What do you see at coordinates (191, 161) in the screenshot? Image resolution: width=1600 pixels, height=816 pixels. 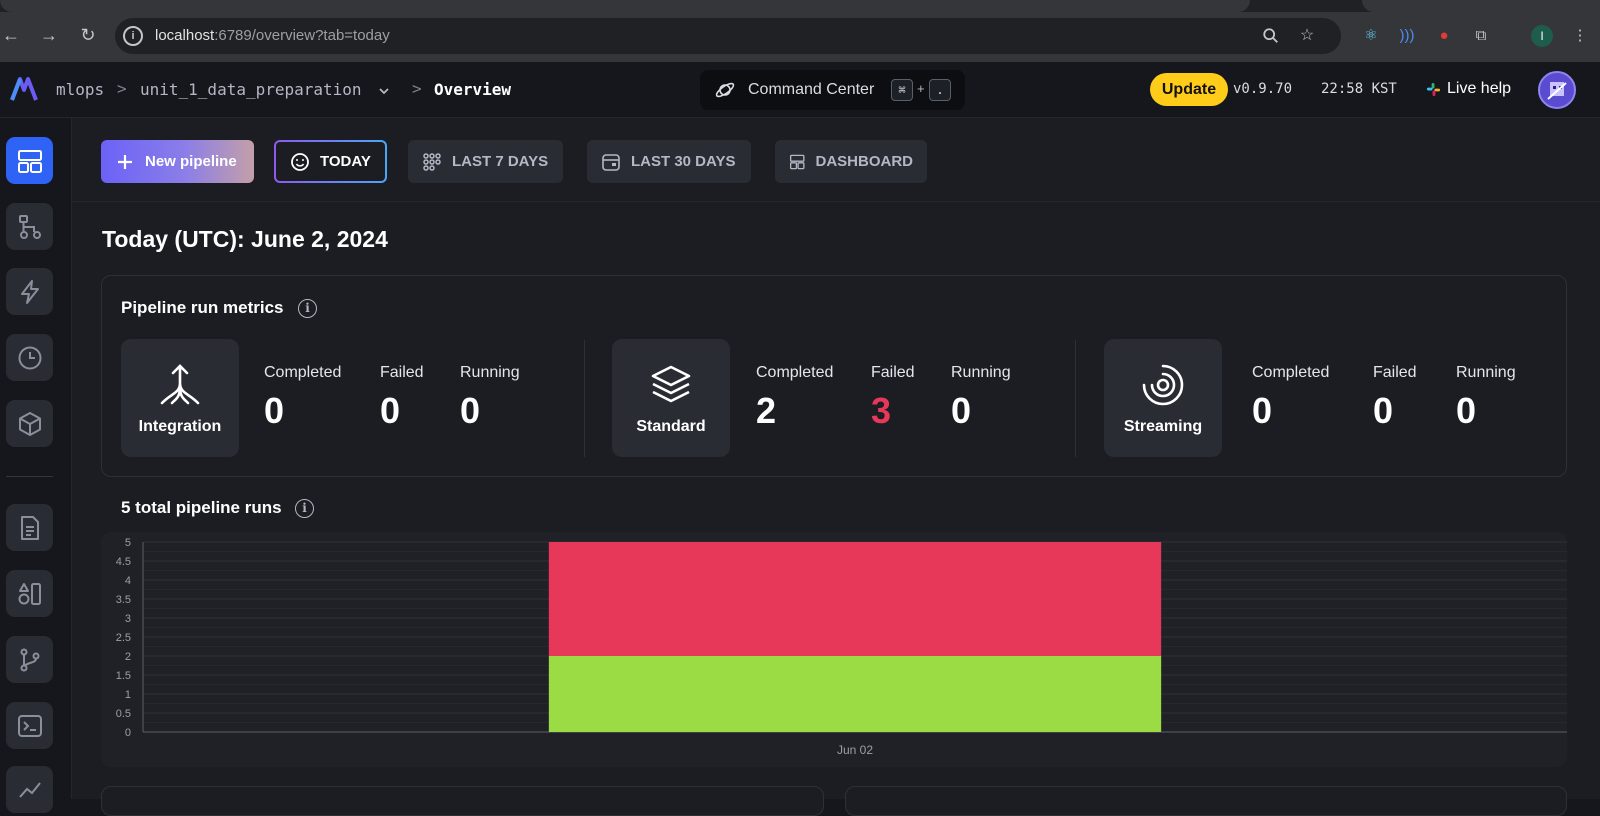 I see `new-pipeline-label: New pipeline` at bounding box center [191, 161].